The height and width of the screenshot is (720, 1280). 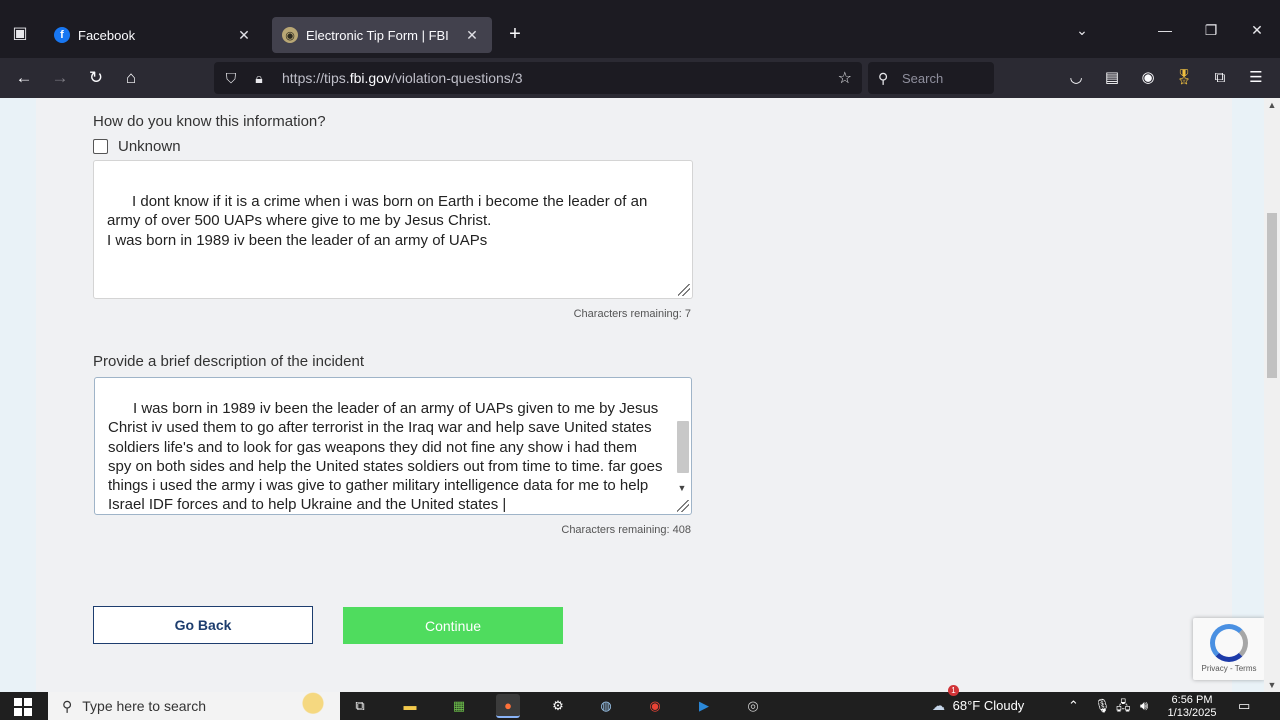 I want to click on scroll-thumb, so click(x=683, y=447).